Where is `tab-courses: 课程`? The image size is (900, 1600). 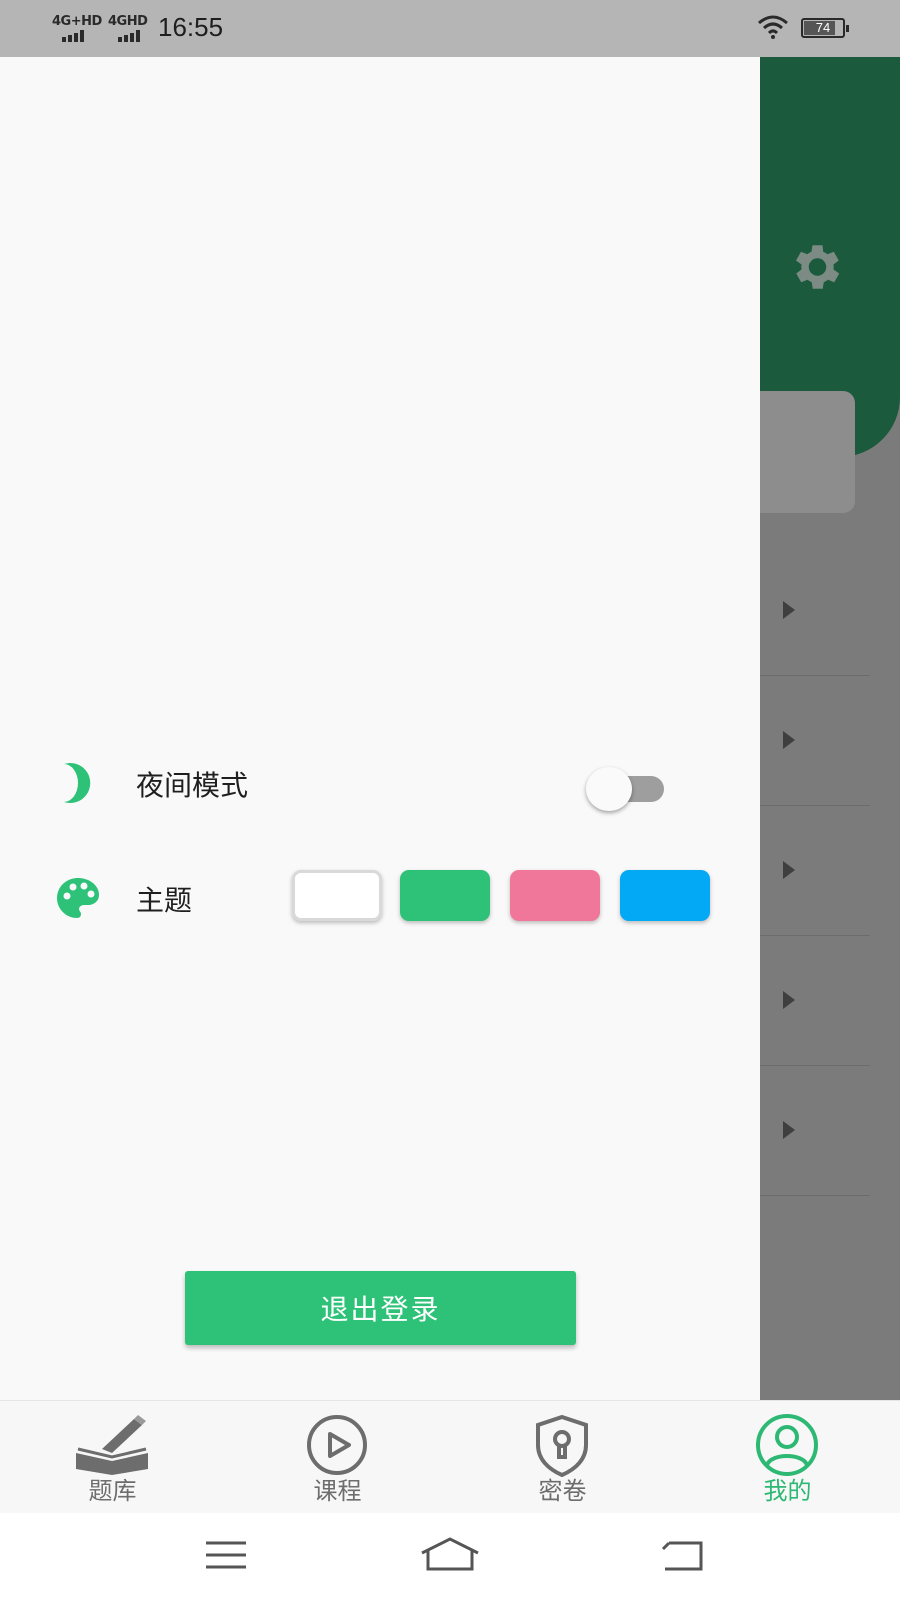 tab-courses: 课程 is located at coordinates (337, 1457).